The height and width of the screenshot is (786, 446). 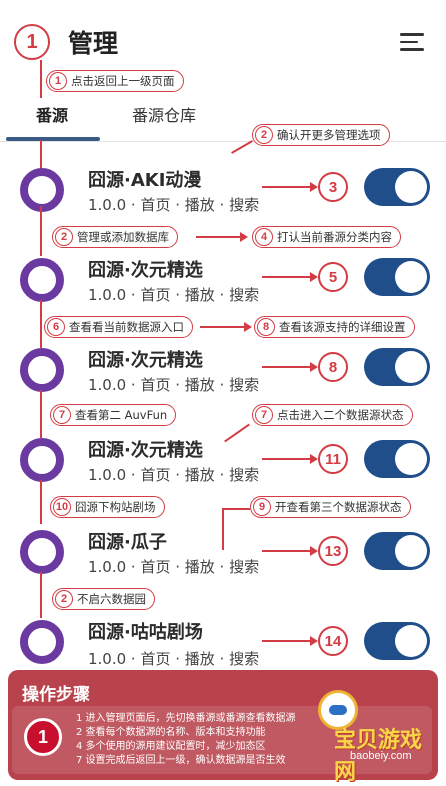 I want to click on steps-line: 7 设置完成后返回上一级，确认数据源是否生效, so click(x=181, y=760).